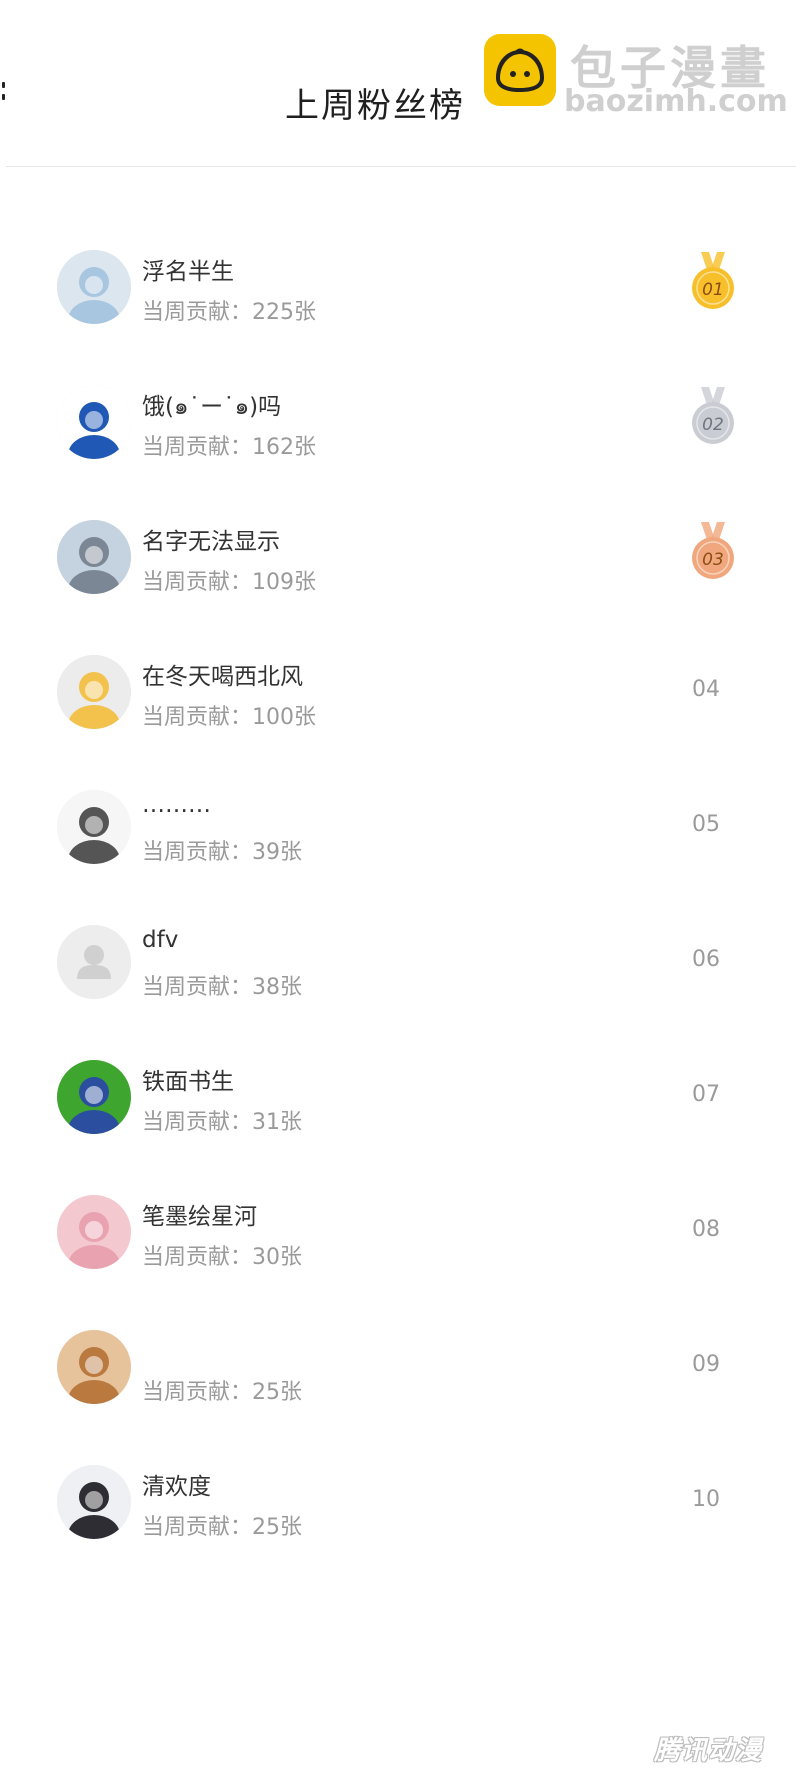  I want to click on list-item: ……… 当周贡献：39张 05, so click(400, 833).